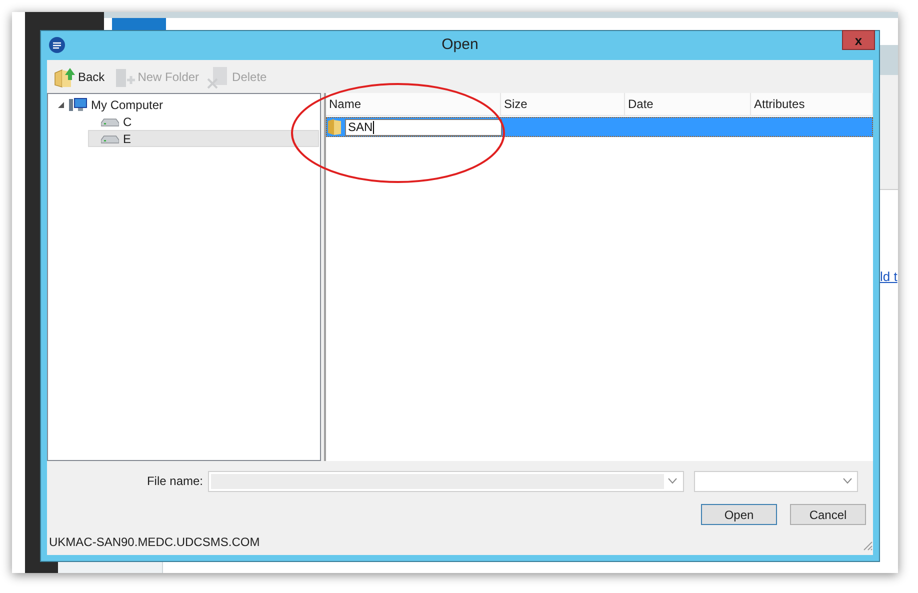 The height and width of the screenshot is (593, 918). What do you see at coordinates (599, 127) in the screenshot?
I see `file-row: SAN` at bounding box center [599, 127].